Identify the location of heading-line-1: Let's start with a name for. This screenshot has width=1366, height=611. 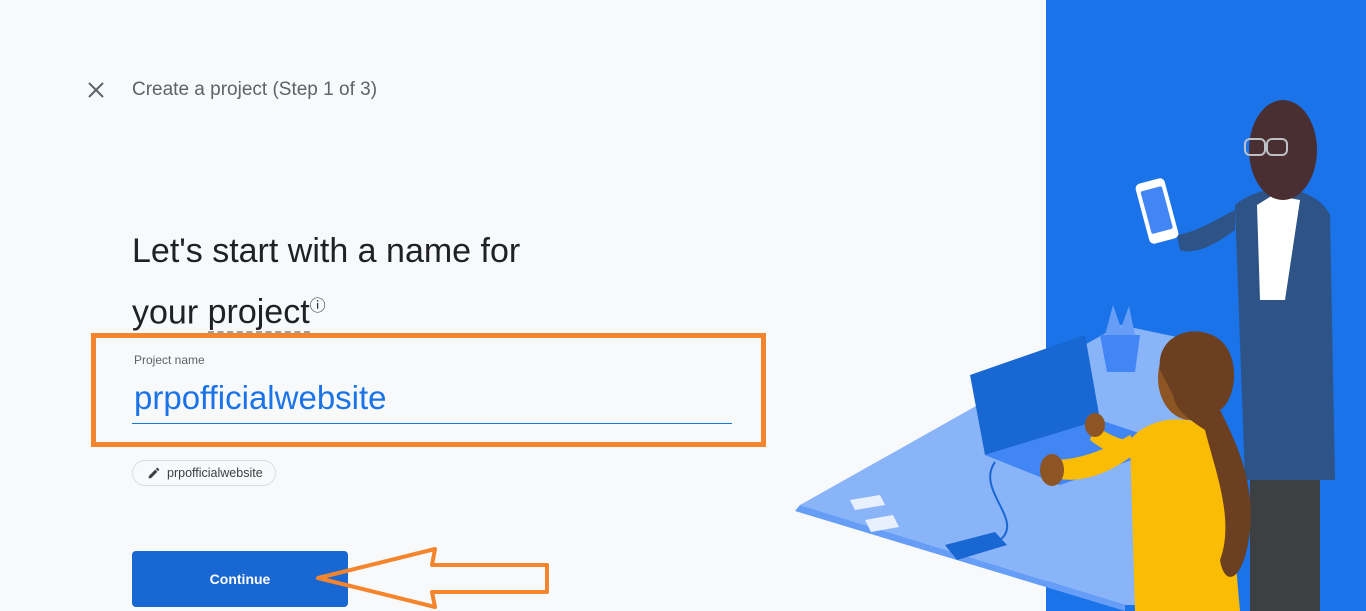
(326, 251).